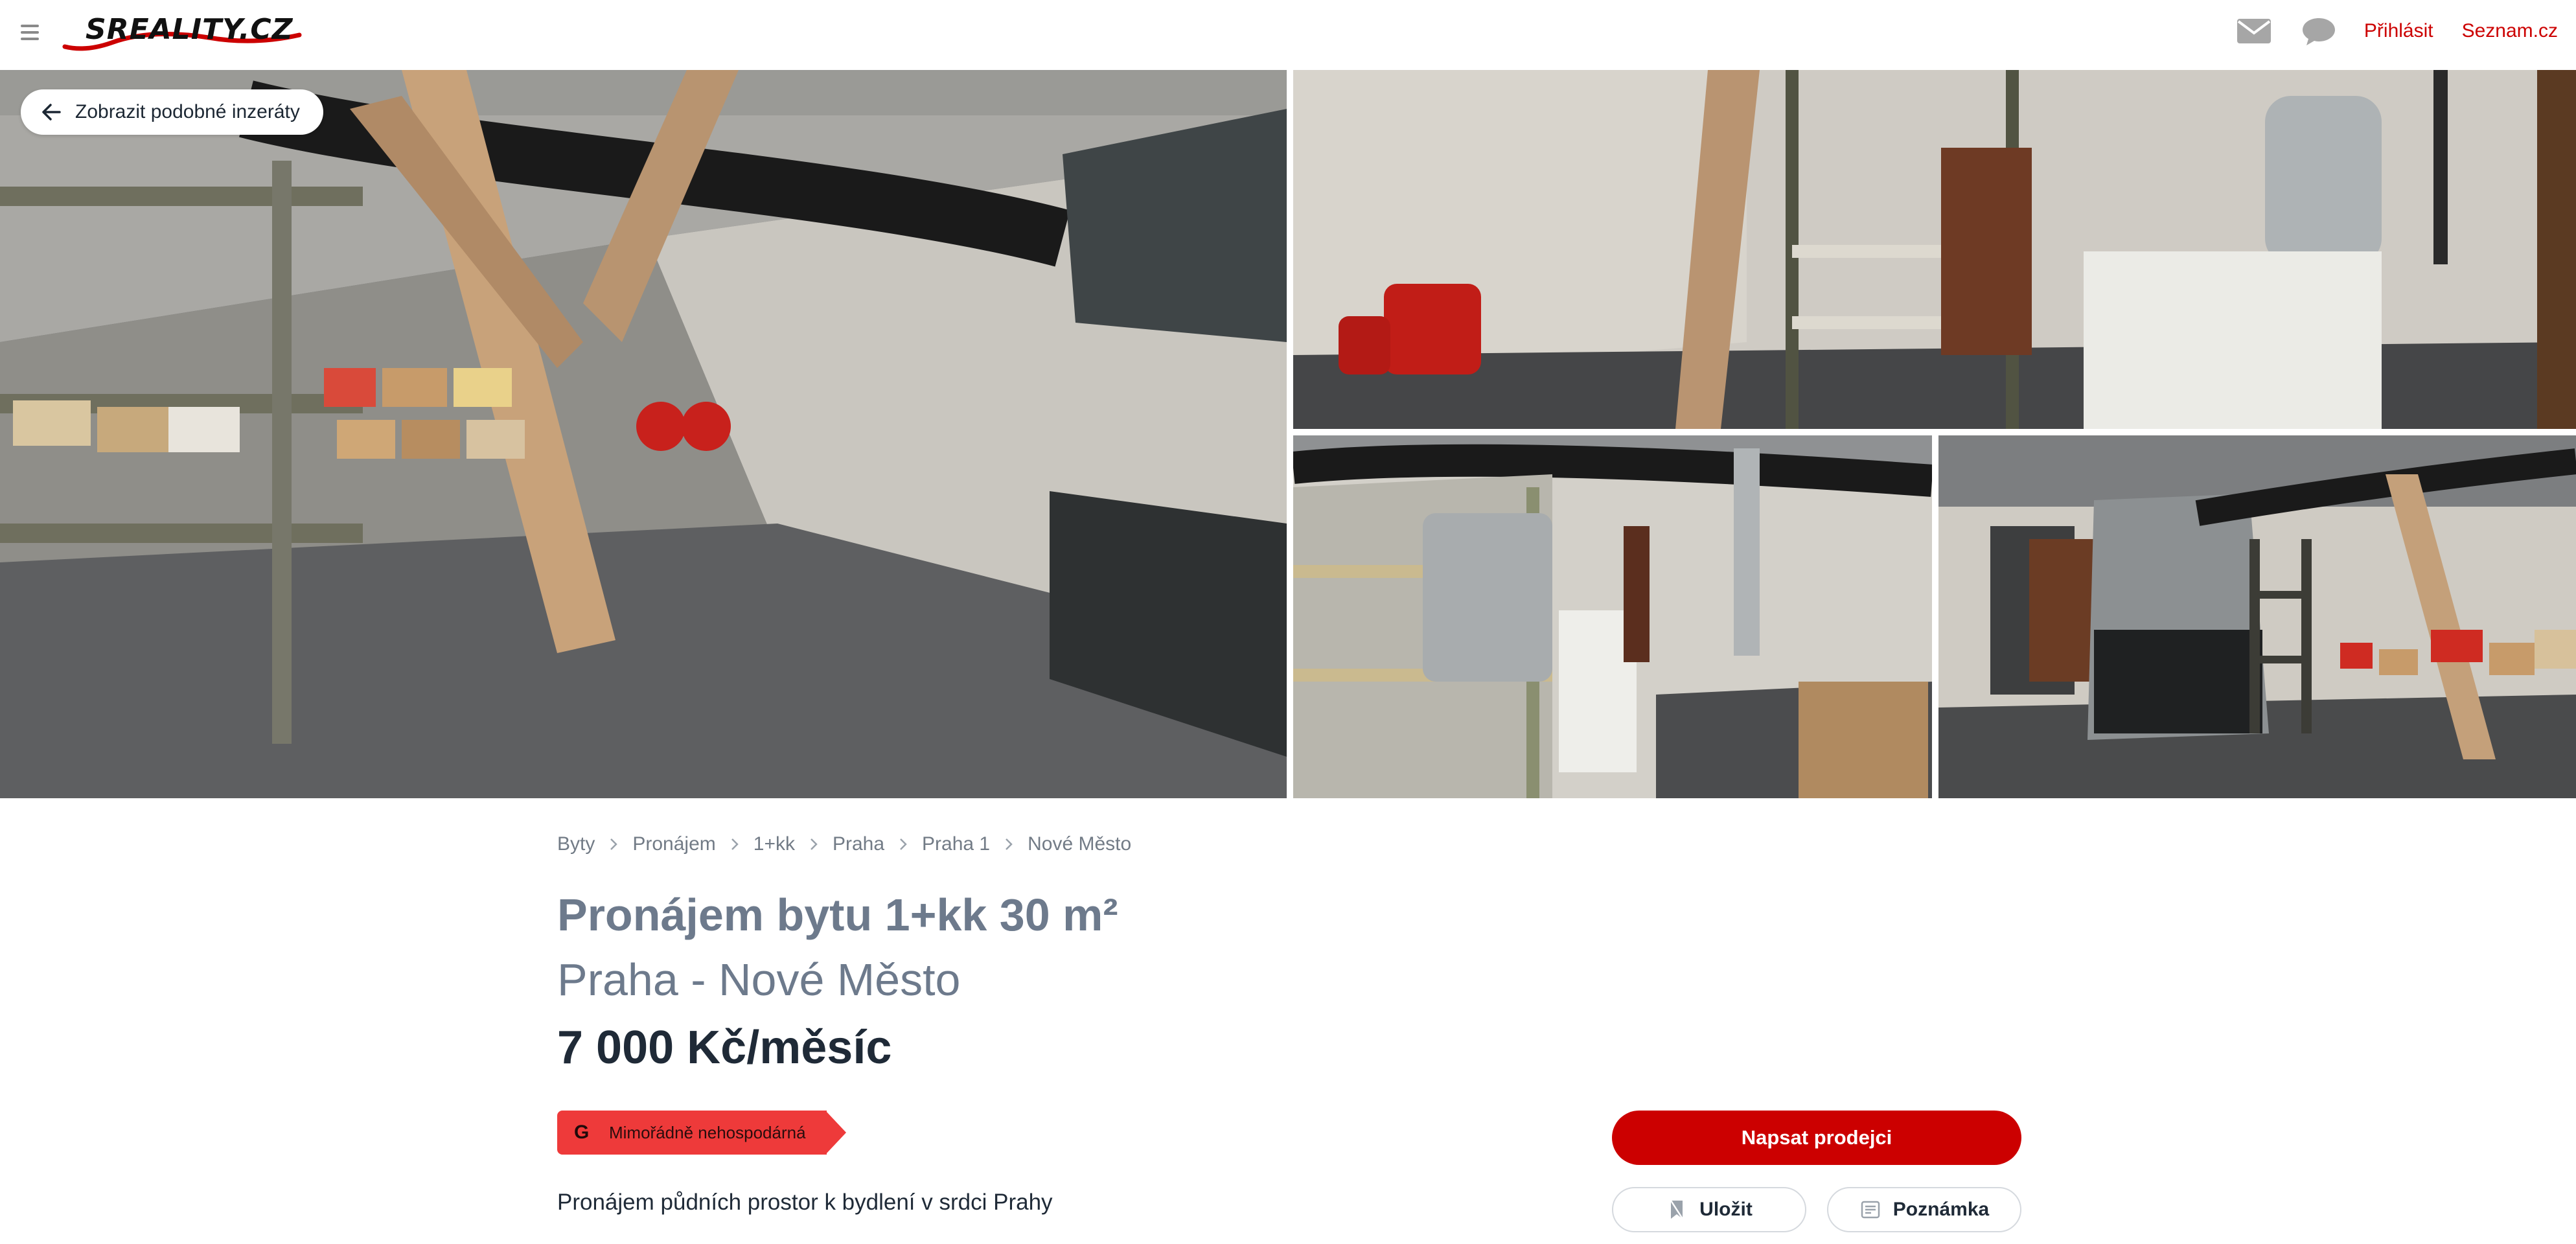 The height and width of the screenshot is (1244, 2576). What do you see at coordinates (2254, 31) in the screenshot?
I see `mail-icon` at bounding box center [2254, 31].